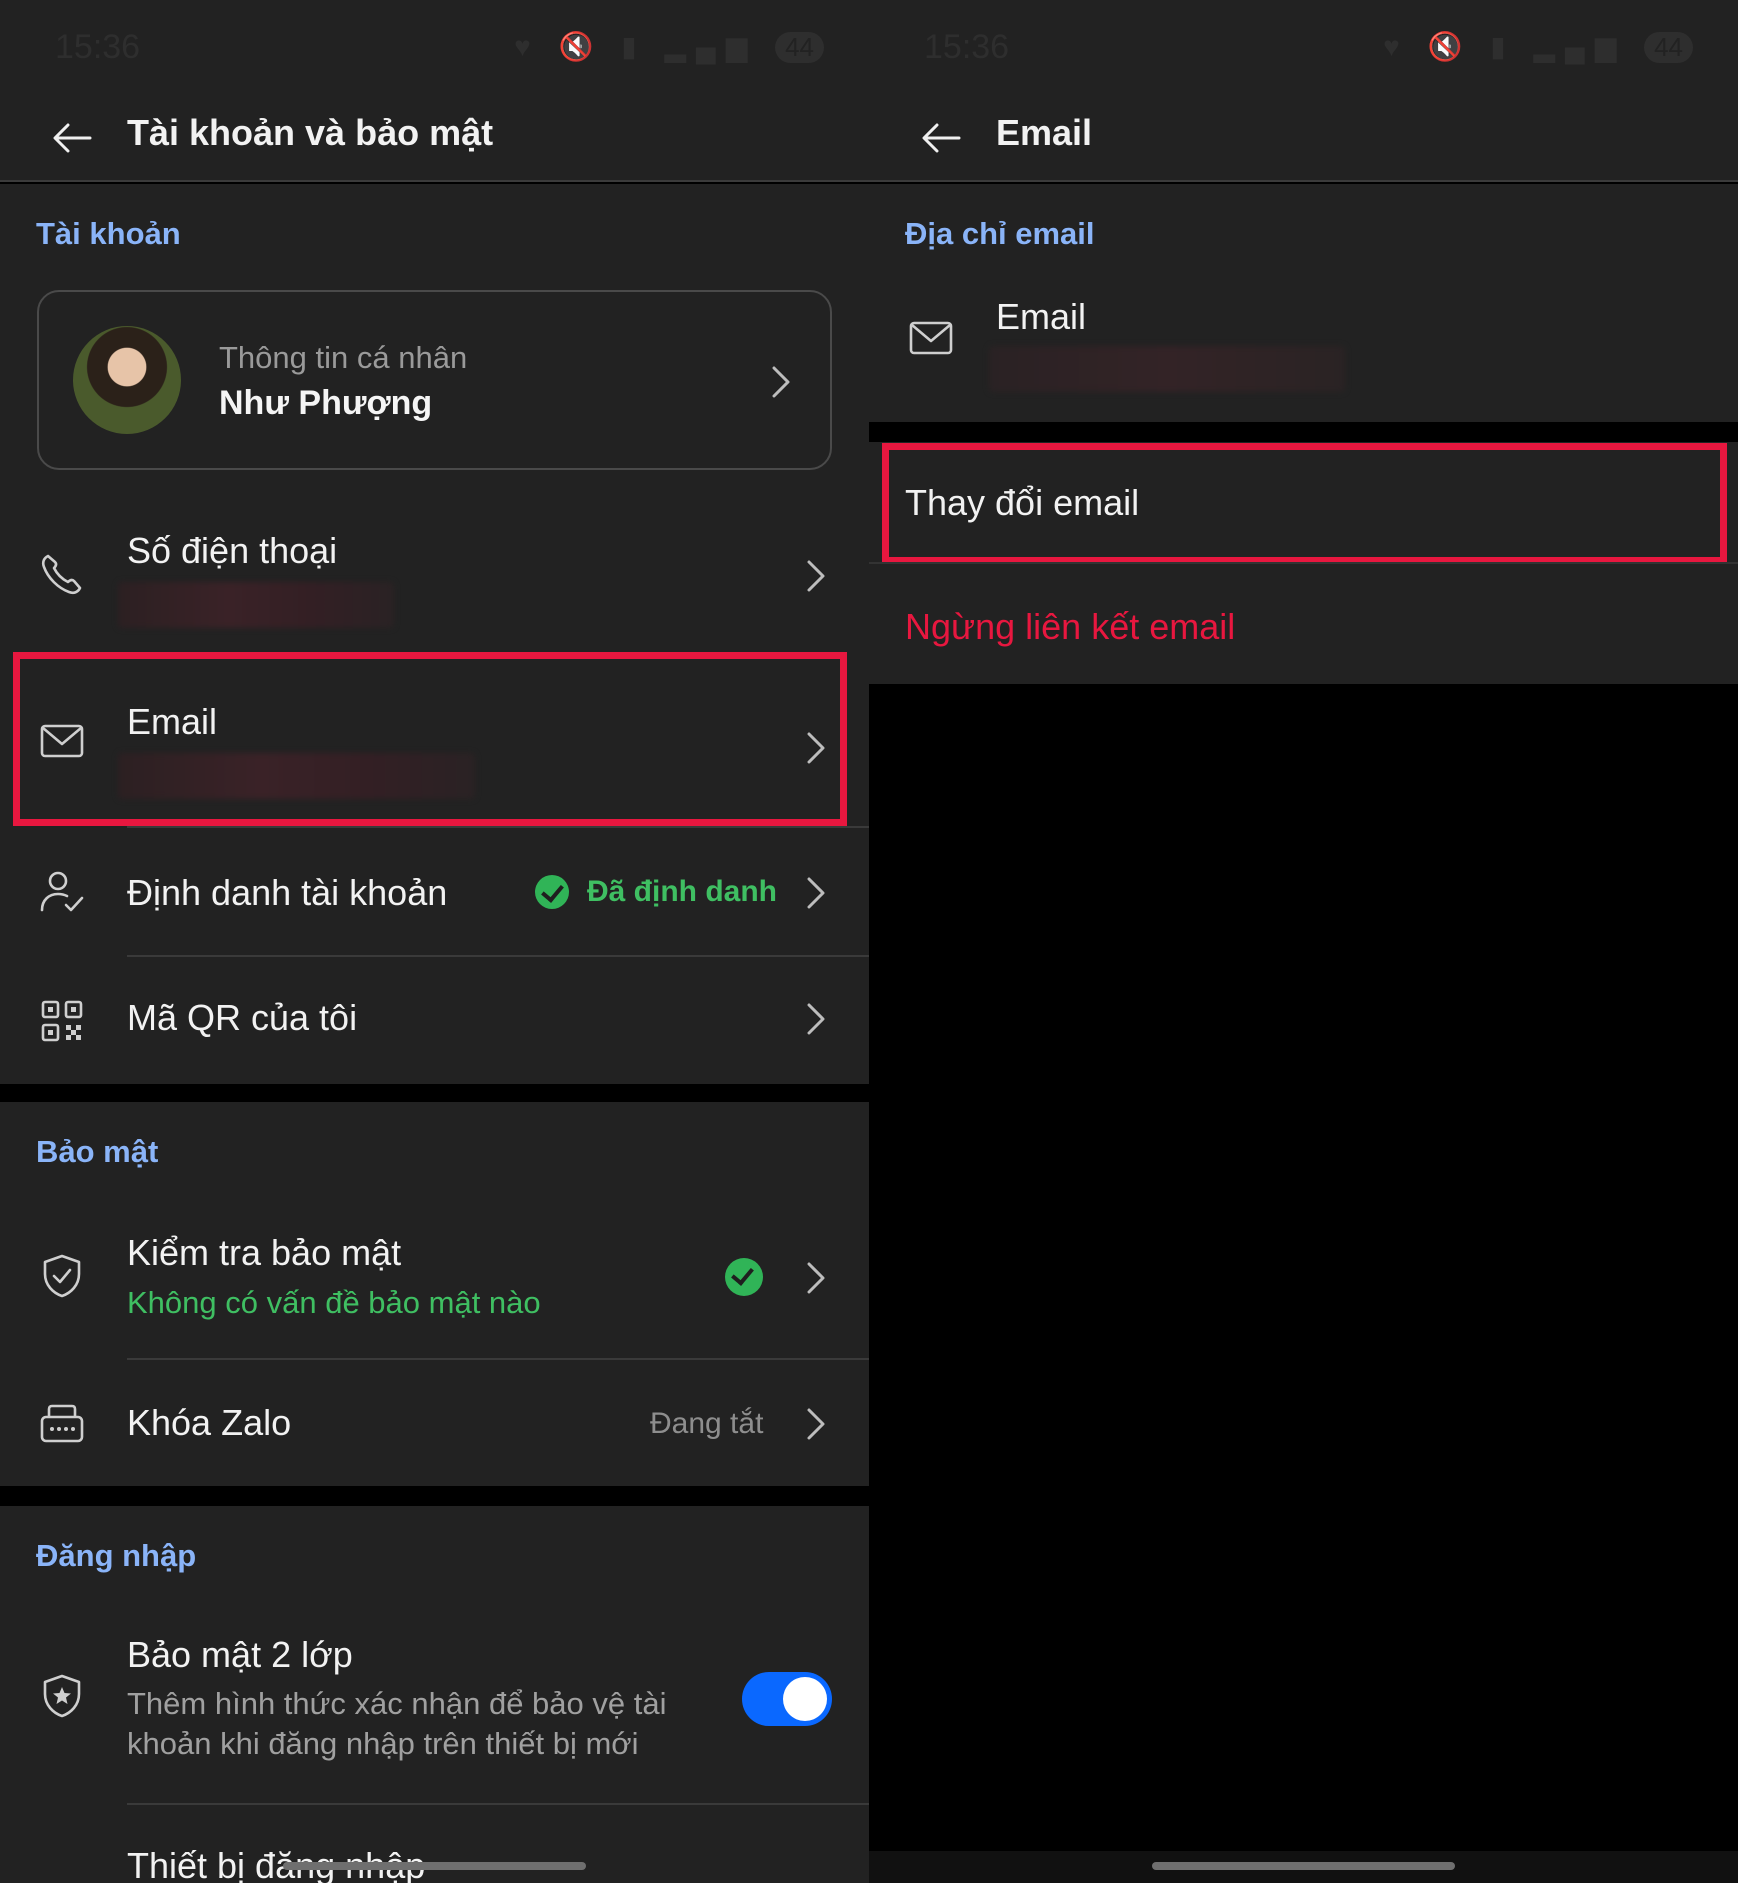 The height and width of the screenshot is (1883, 1738). What do you see at coordinates (682, 891) in the screenshot?
I see `identity-status: Đã định danh` at bounding box center [682, 891].